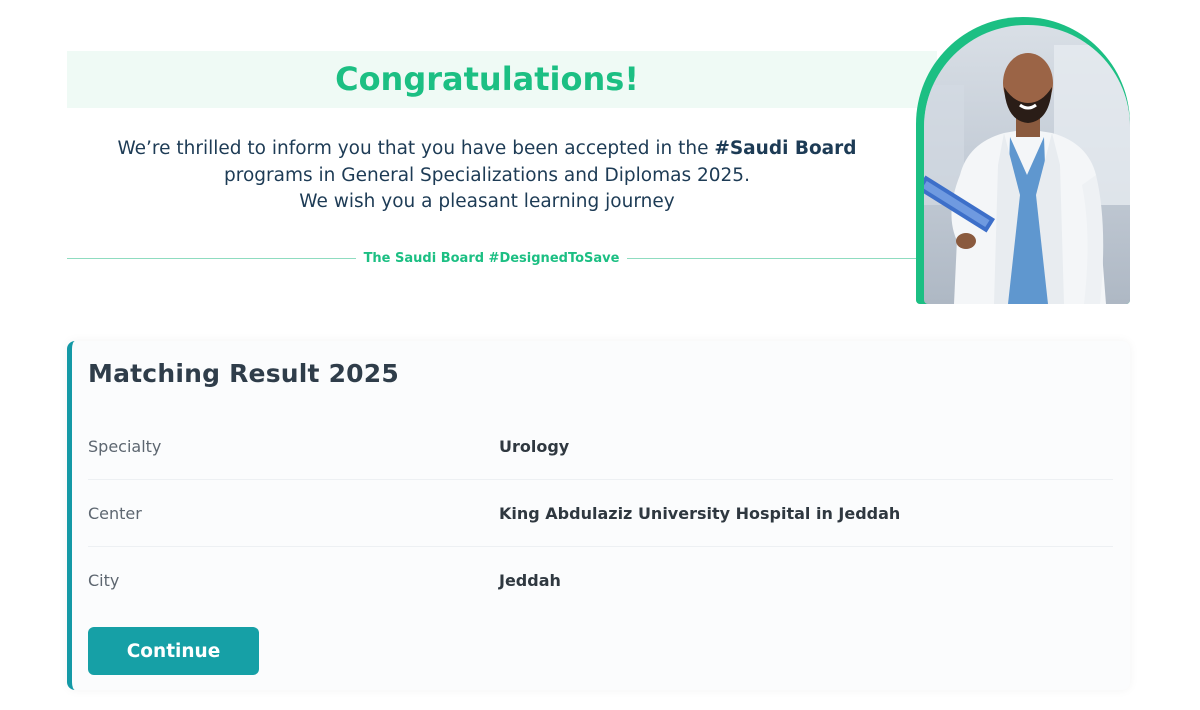  Describe the element at coordinates (771, 258) in the screenshot. I see `divider-line-right` at that location.